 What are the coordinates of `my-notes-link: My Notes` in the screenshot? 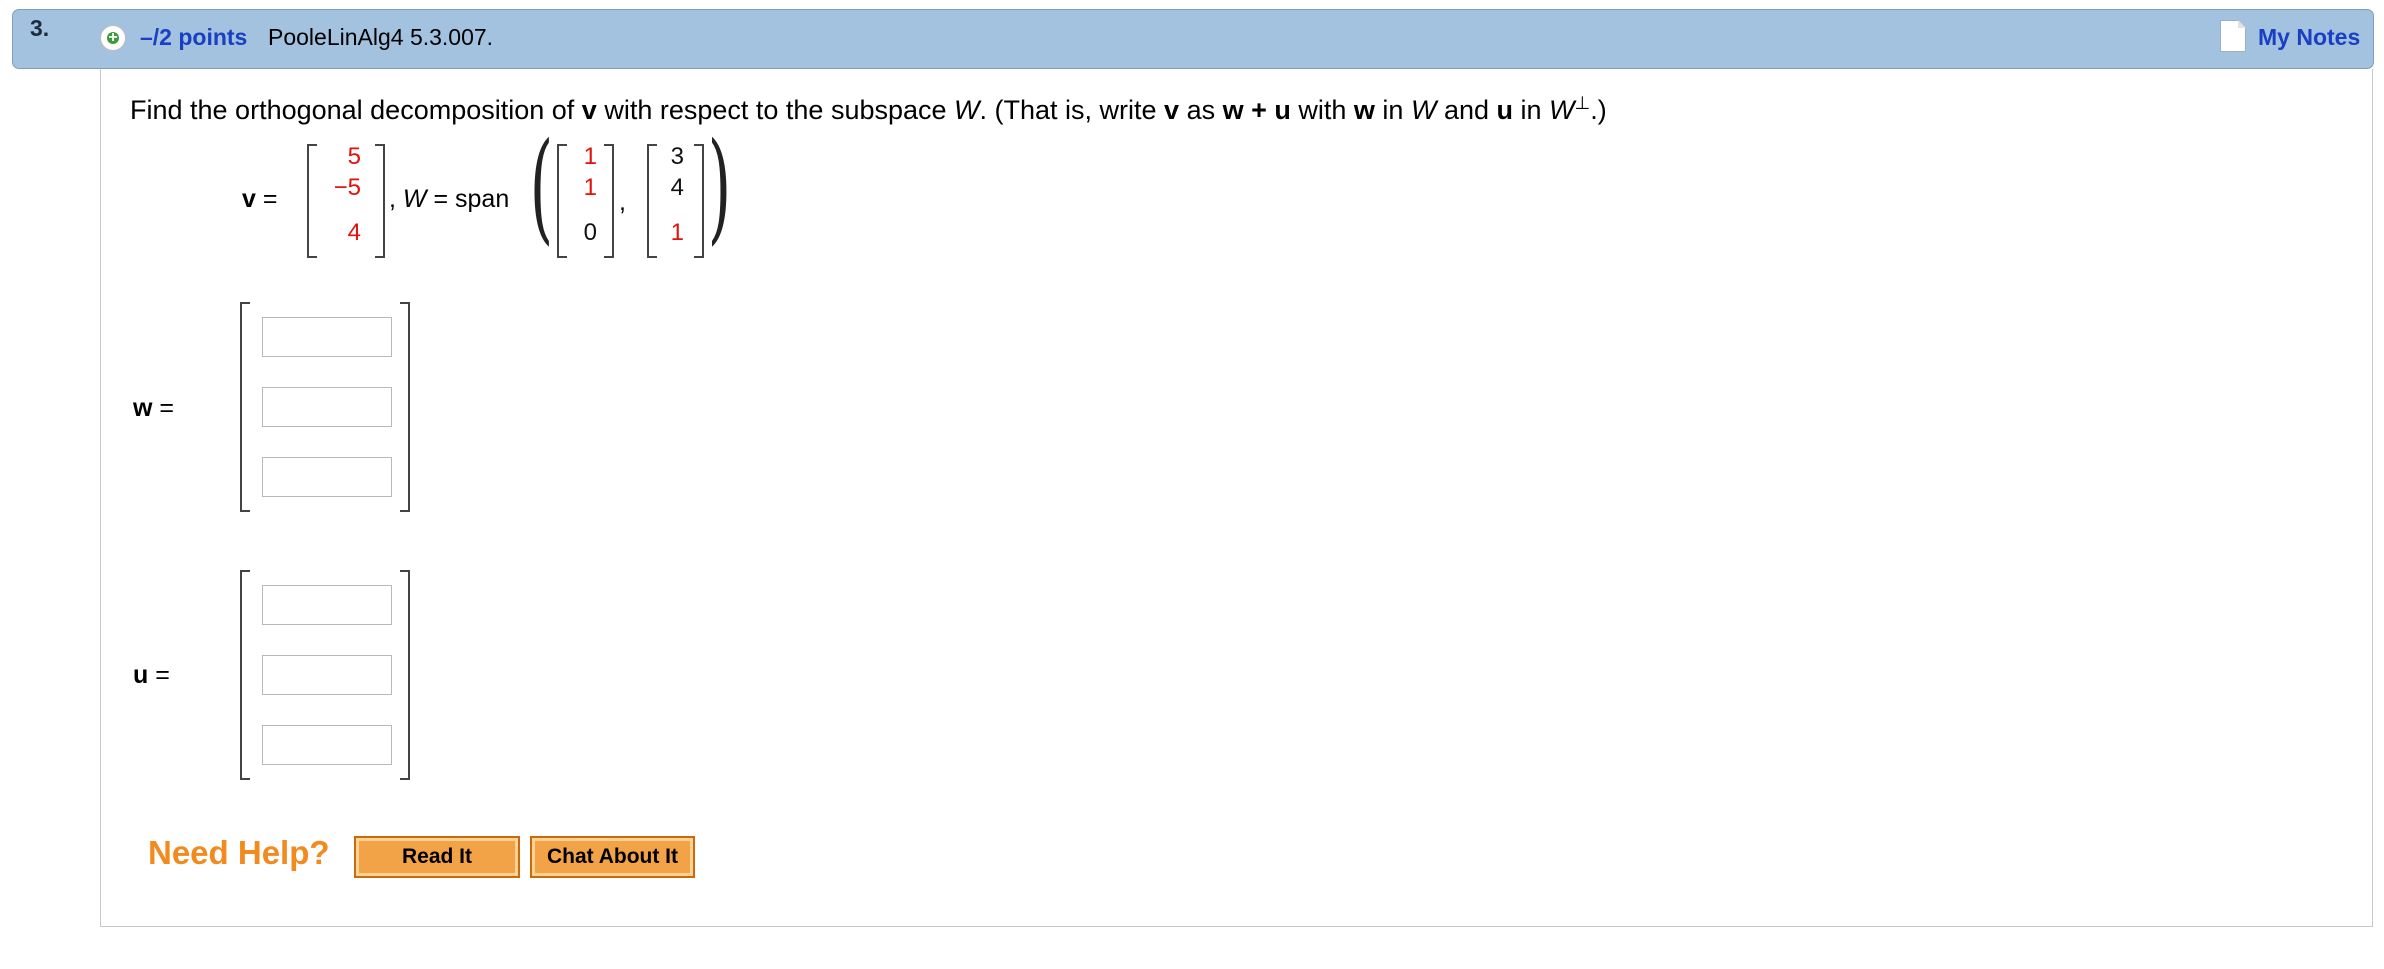 It's located at (2309, 37).